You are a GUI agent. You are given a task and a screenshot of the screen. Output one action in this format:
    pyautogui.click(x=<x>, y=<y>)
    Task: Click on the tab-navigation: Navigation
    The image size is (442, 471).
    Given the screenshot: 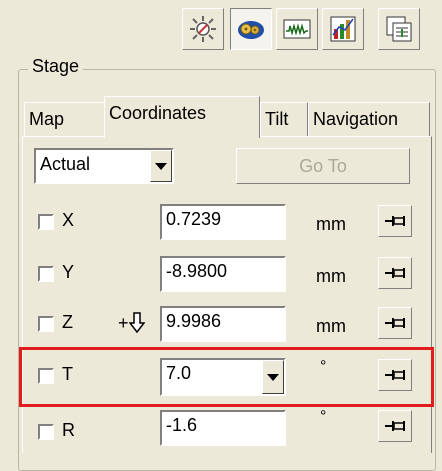 What is the action you would take?
    pyautogui.click(x=369, y=119)
    